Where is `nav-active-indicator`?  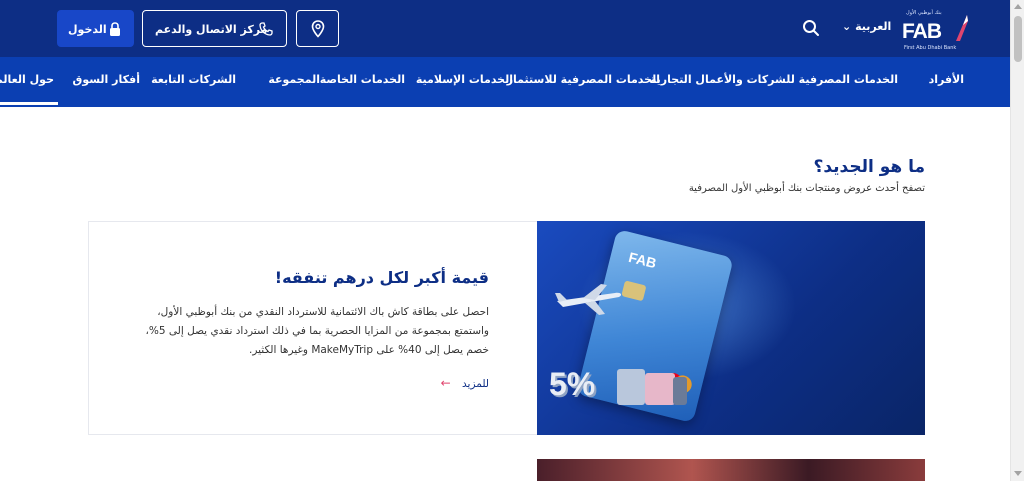
nav-active-indicator is located at coordinates (29, 103).